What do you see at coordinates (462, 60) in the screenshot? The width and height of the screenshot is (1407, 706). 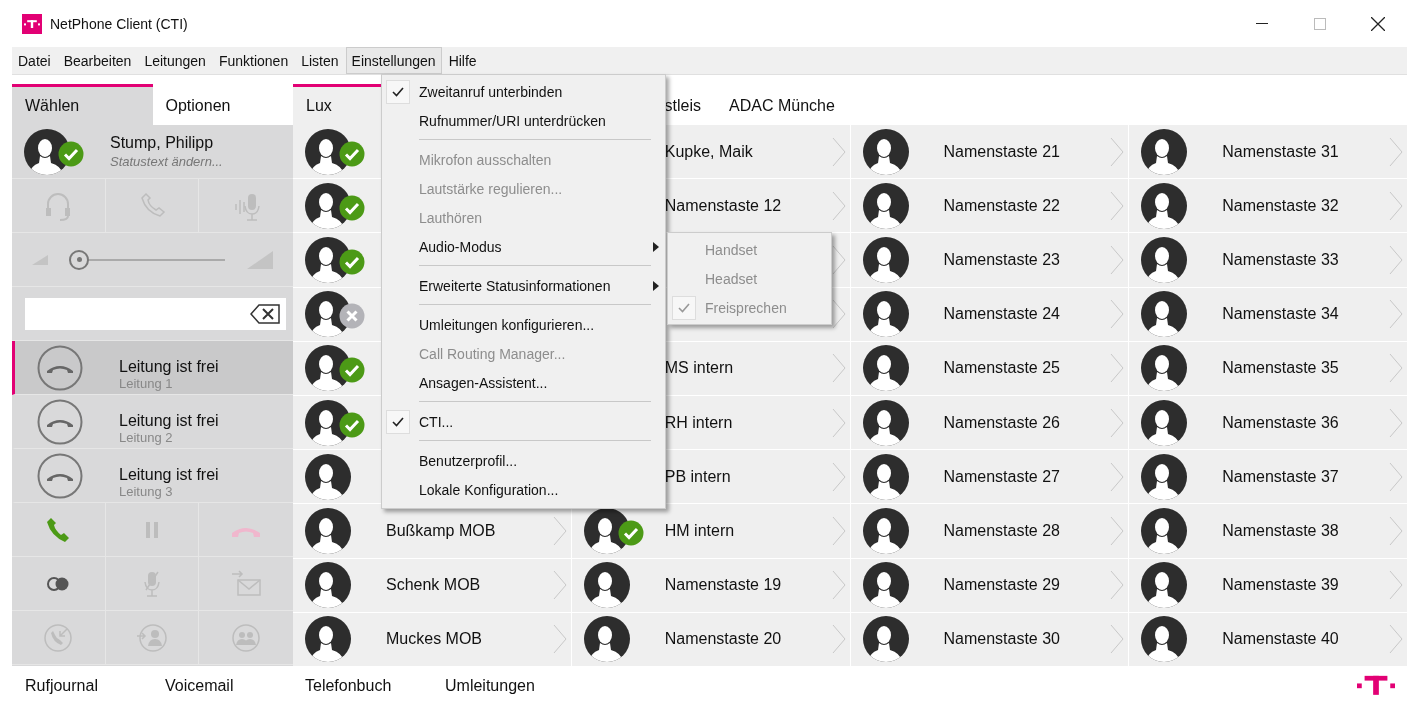 I see `menu-item: Hilfe` at bounding box center [462, 60].